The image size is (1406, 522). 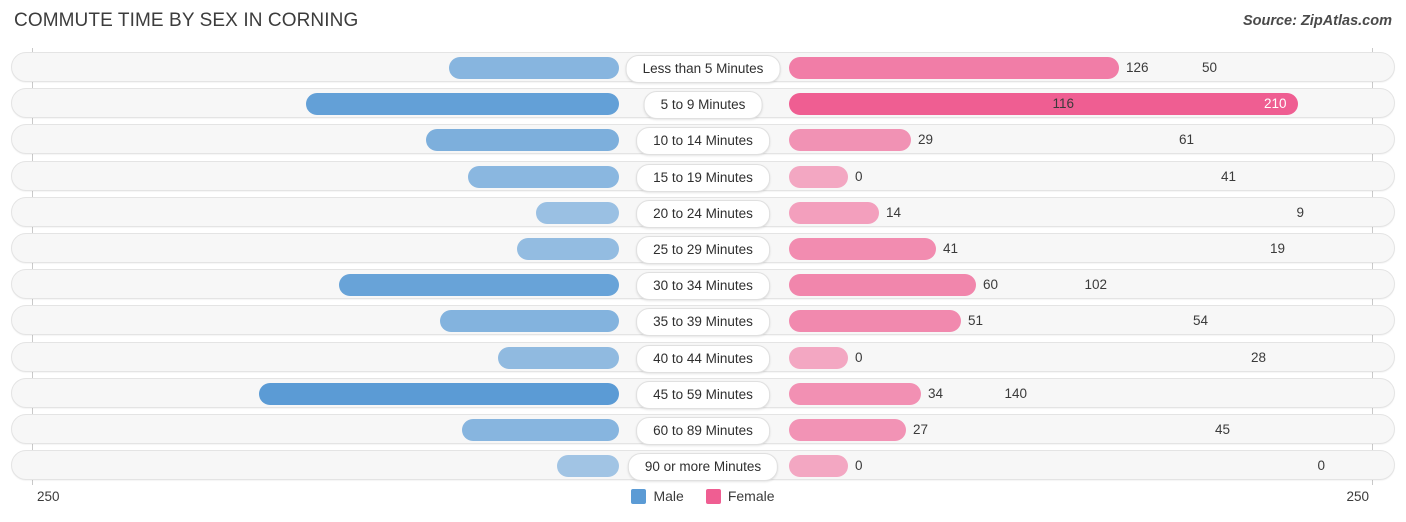 I want to click on category-label: 60 to 89 Minutes, so click(x=703, y=431).